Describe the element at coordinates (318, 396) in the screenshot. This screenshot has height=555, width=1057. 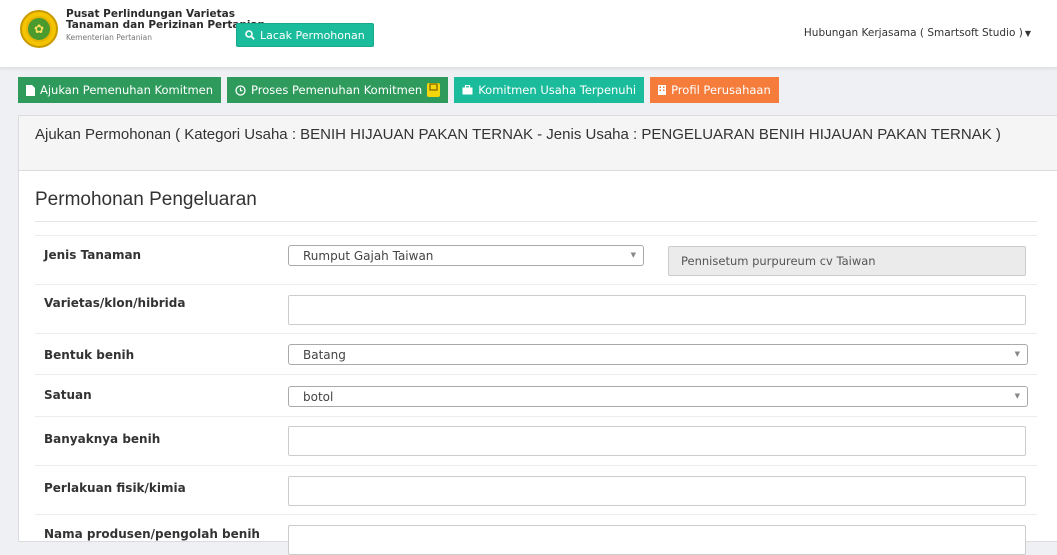
I see `satuan-value: botol` at that location.